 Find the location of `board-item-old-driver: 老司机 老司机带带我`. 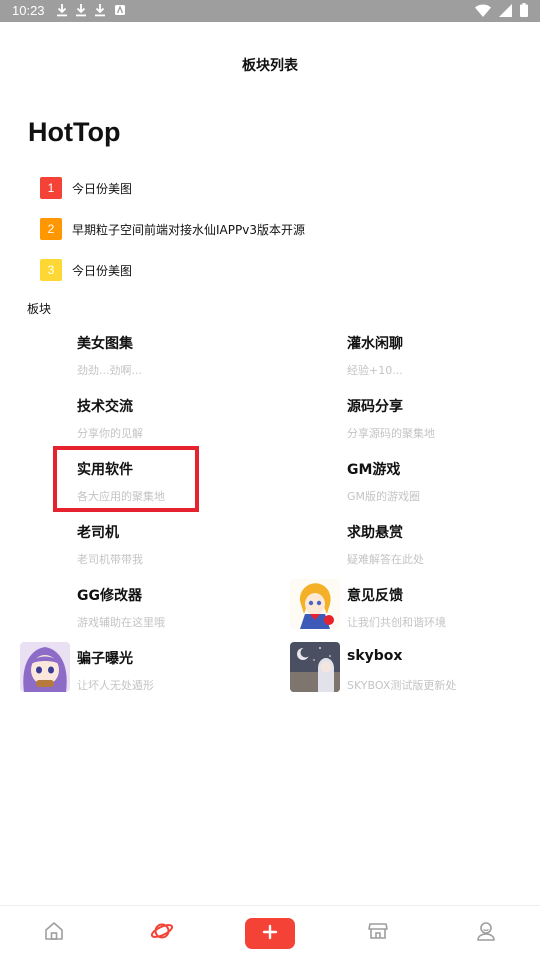

board-item-old-driver: 老司机 老司机带带我 is located at coordinates (197, 549).